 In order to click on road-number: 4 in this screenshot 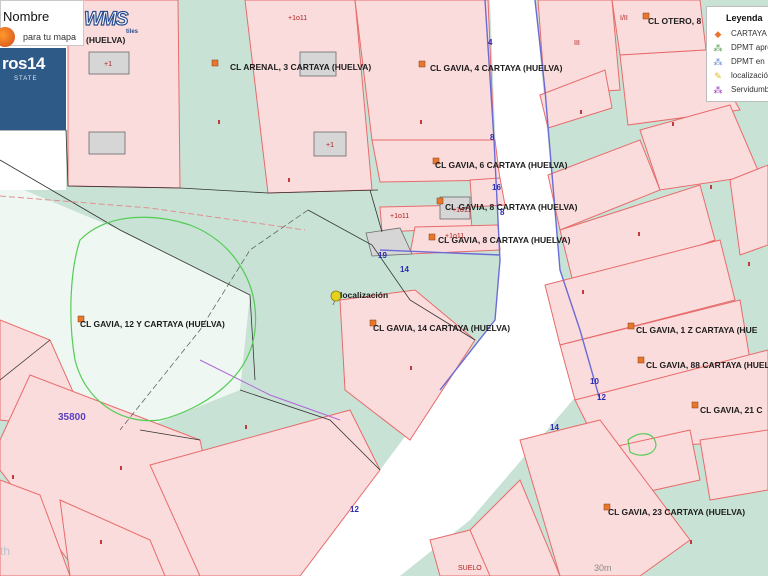, I will do `click(490, 42)`.